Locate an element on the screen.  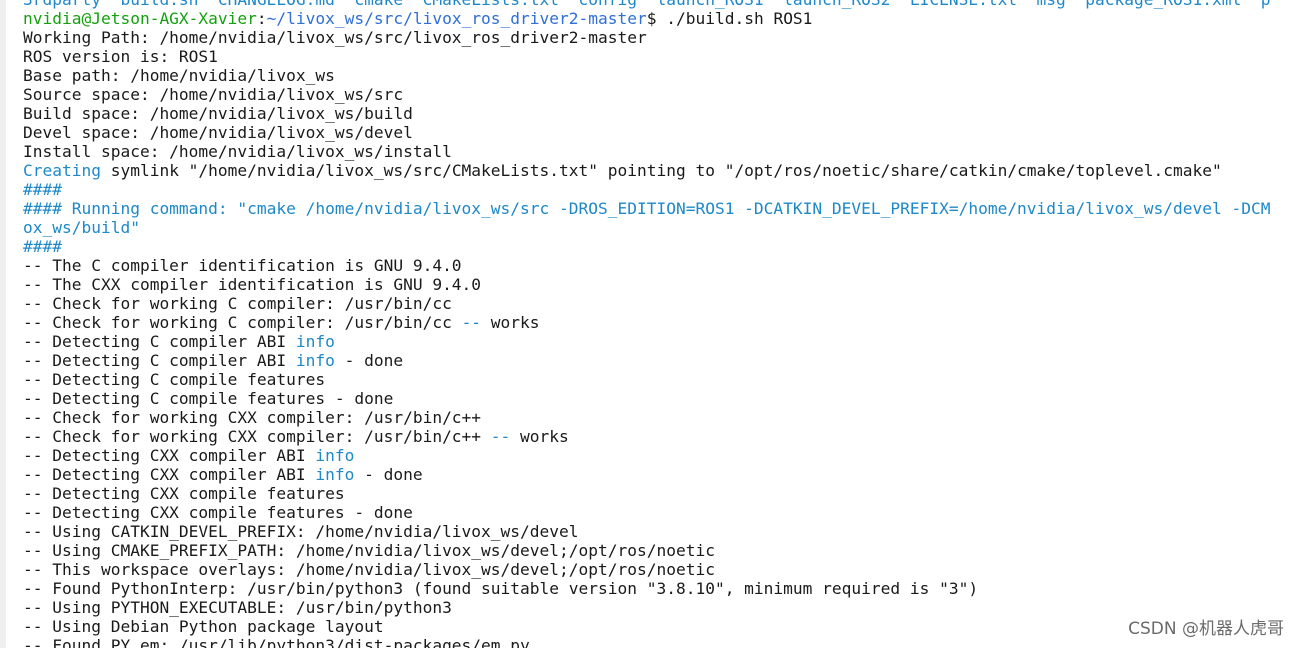
terminal-text-segment: -- Detecting CXX compile features - done is located at coordinates (218, 512).